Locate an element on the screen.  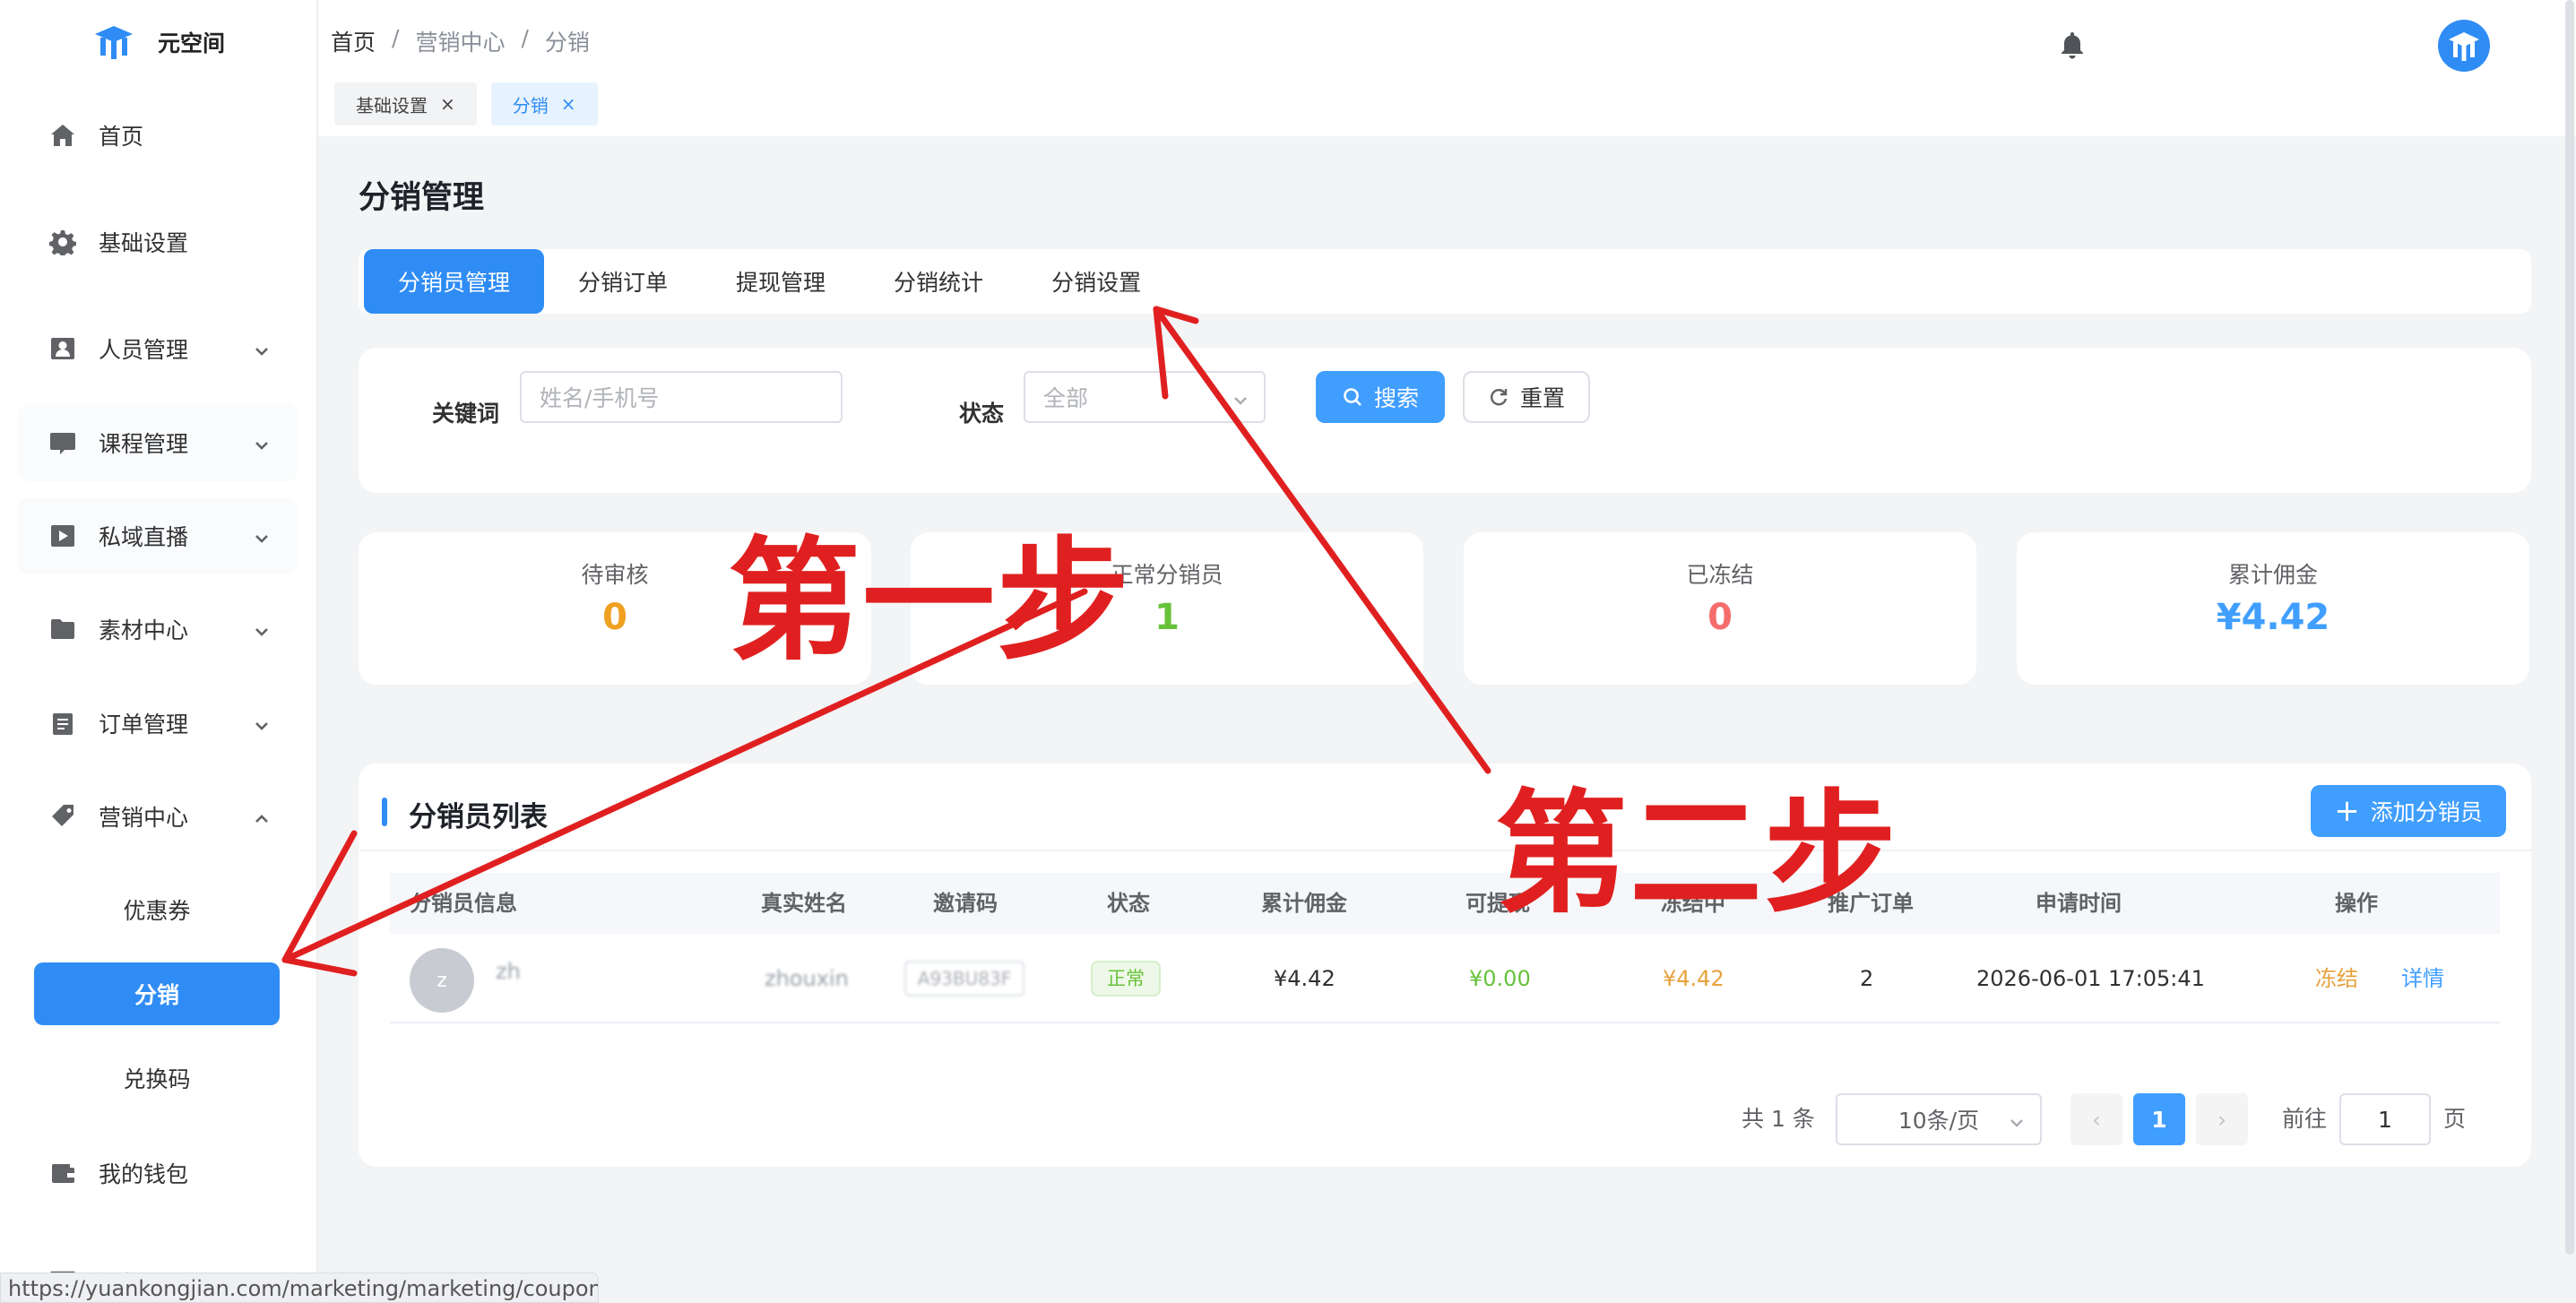
view-tab-basic-settings: 基础设置 × is located at coordinates (405, 103).